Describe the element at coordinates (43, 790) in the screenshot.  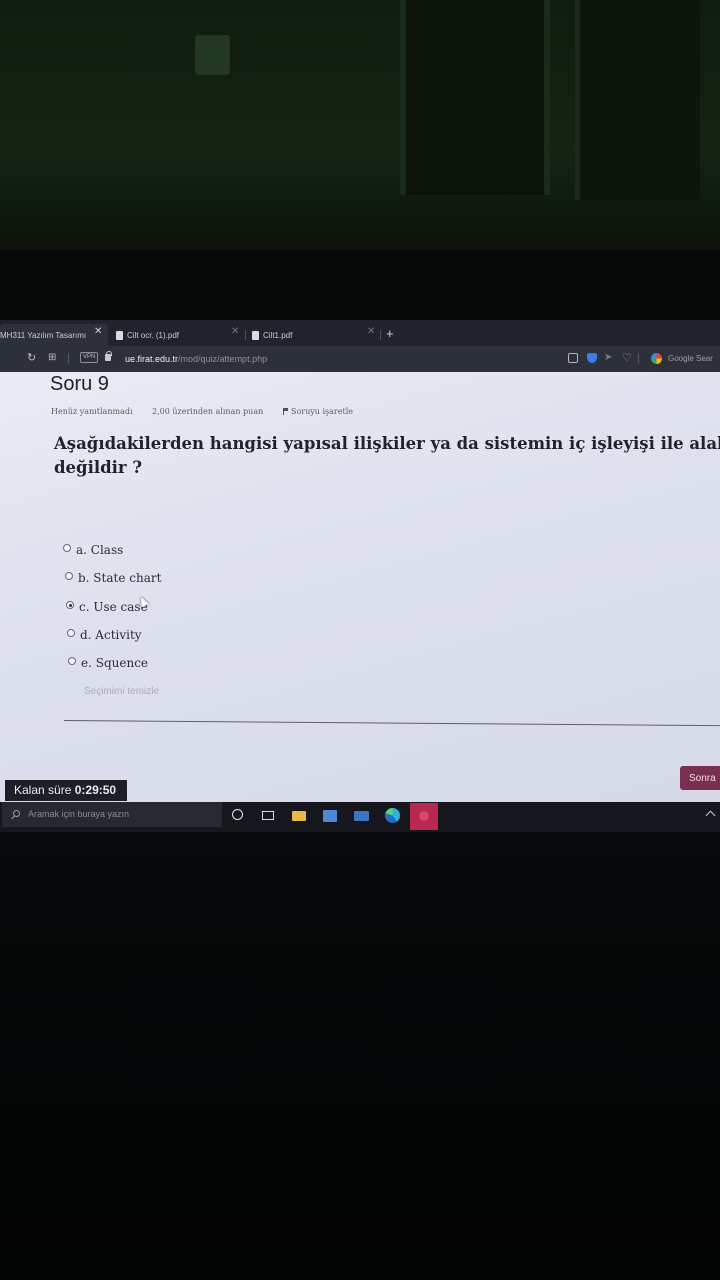
I see `time-remaining-label: Kalan süre` at that location.